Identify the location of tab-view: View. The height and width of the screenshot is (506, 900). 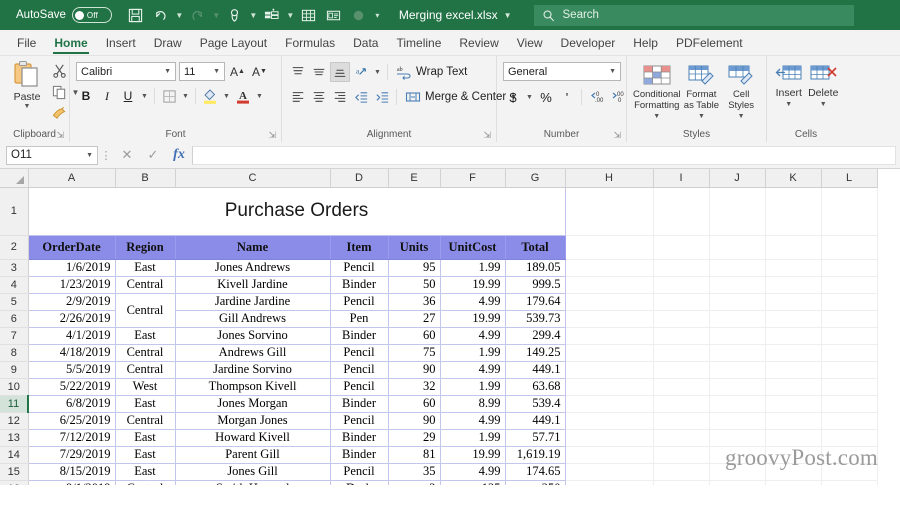
(530, 42).